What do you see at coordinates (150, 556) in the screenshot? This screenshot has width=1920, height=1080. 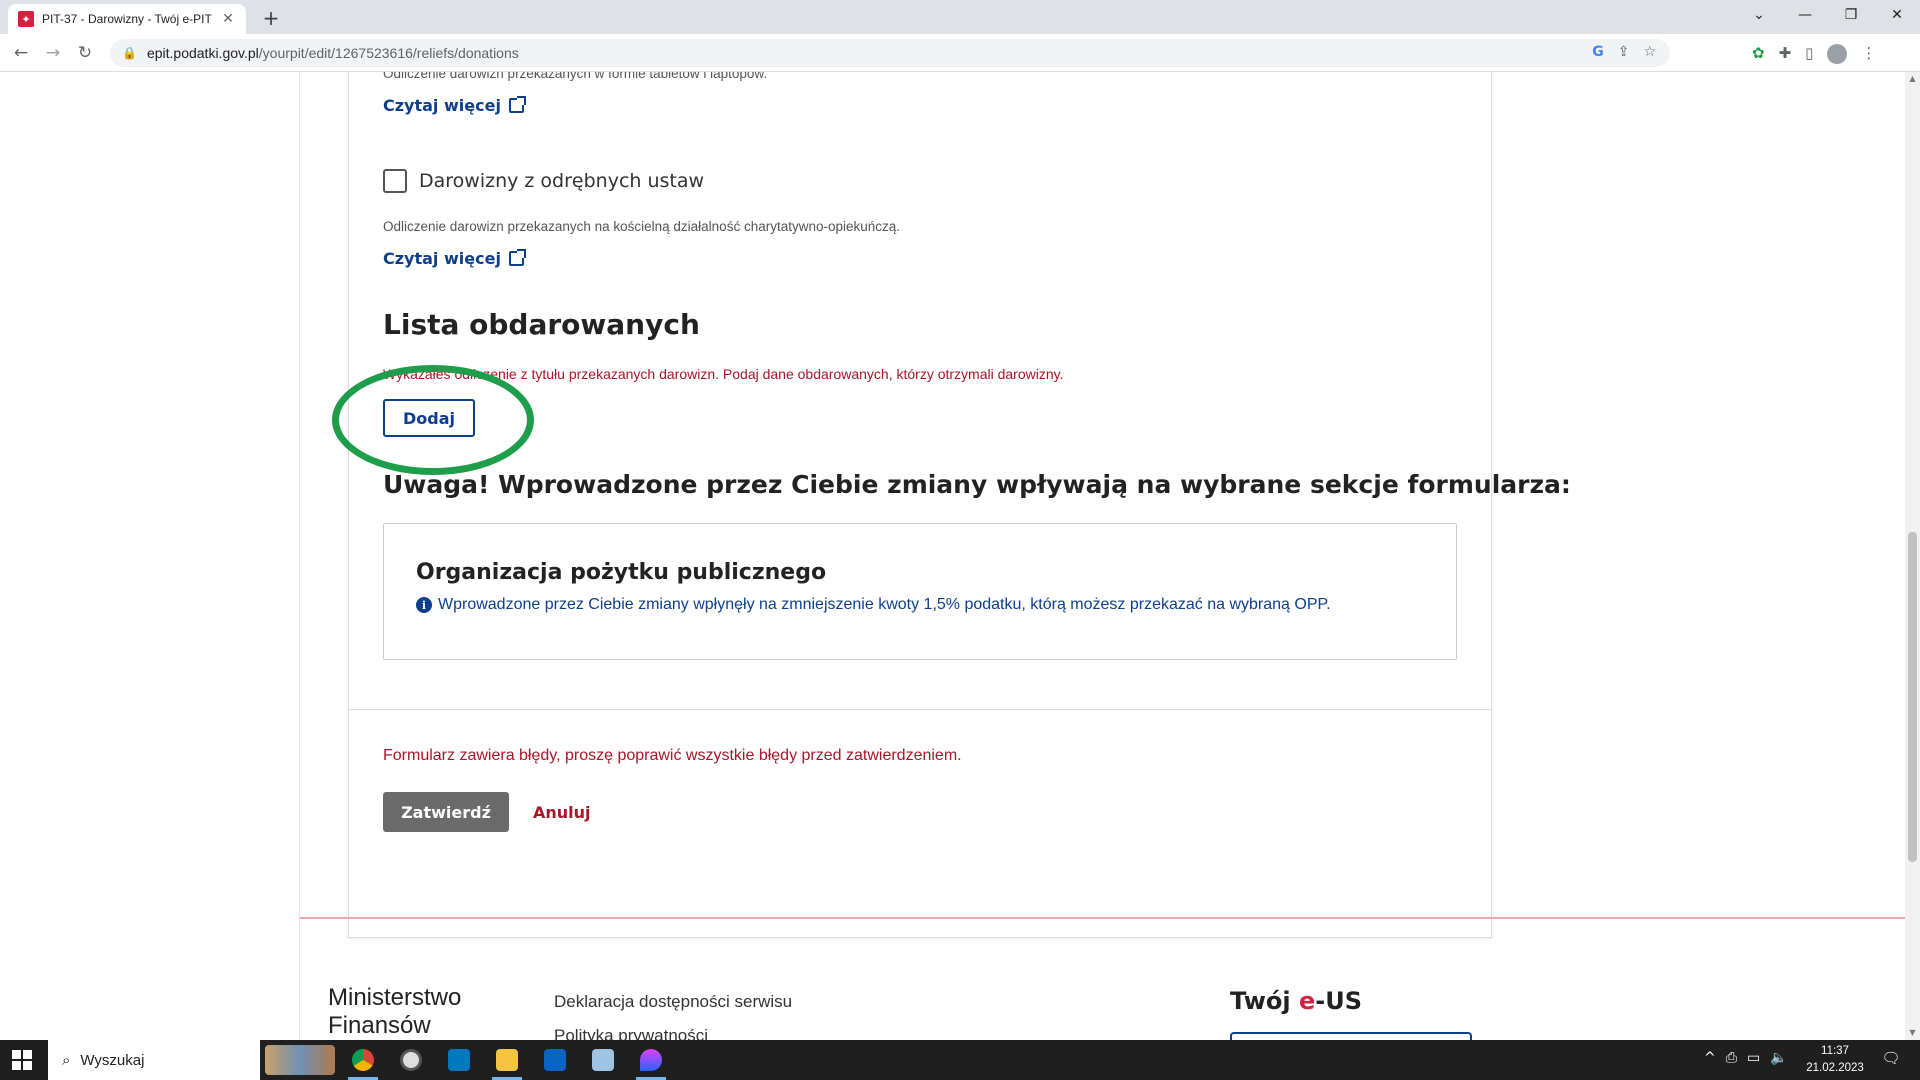 I see `left-pane` at bounding box center [150, 556].